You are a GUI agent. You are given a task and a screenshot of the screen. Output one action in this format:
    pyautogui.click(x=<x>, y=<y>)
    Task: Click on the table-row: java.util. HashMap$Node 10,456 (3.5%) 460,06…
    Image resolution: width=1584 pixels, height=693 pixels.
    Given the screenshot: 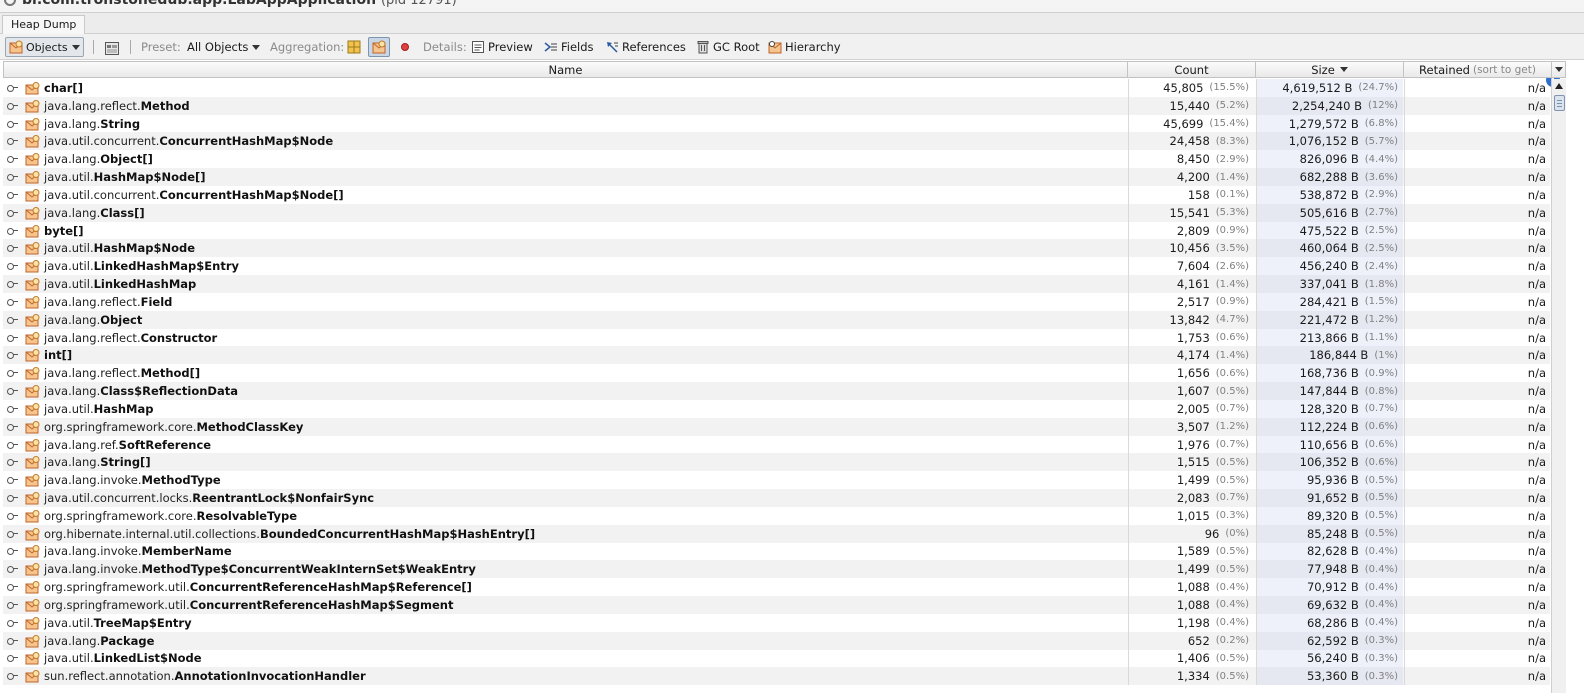 What is the action you would take?
    pyautogui.click(x=776, y=248)
    